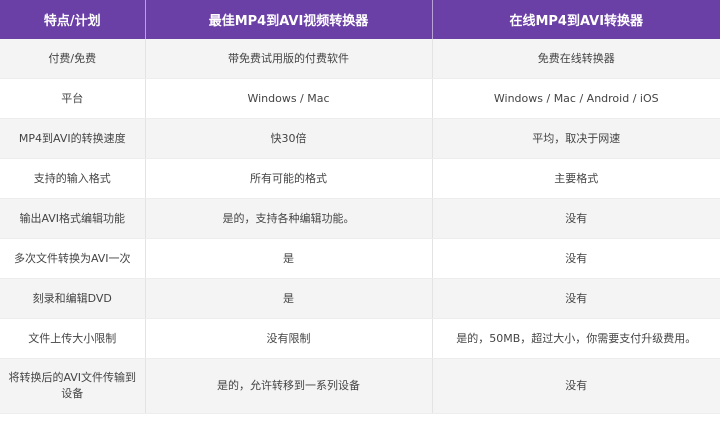  Describe the element at coordinates (576, 178) in the screenshot. I see `online-cell: 主要格式` at that location.